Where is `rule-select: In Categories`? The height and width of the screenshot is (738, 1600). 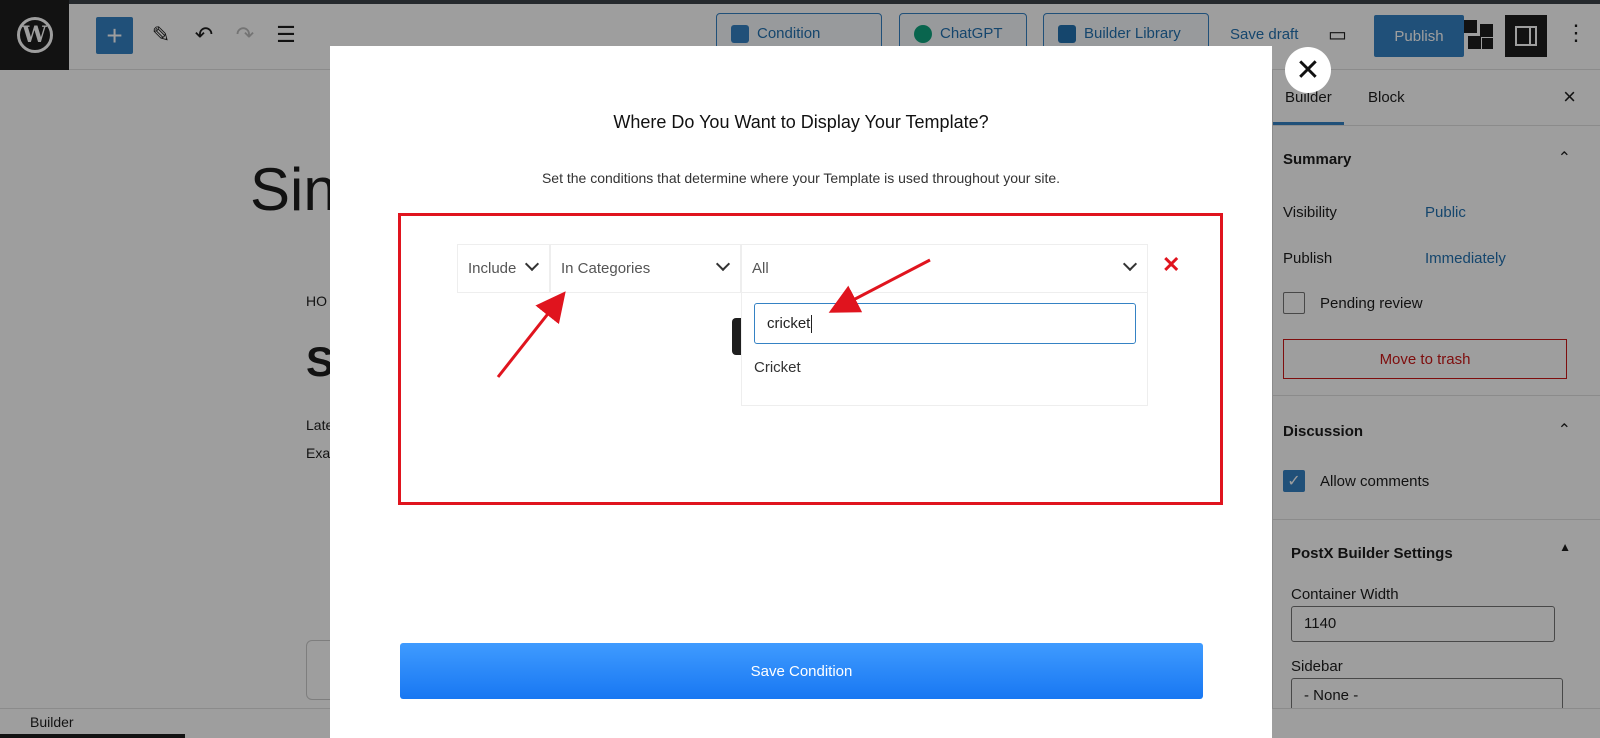 rule-select: In Categories is located at coordinates (645, 268).